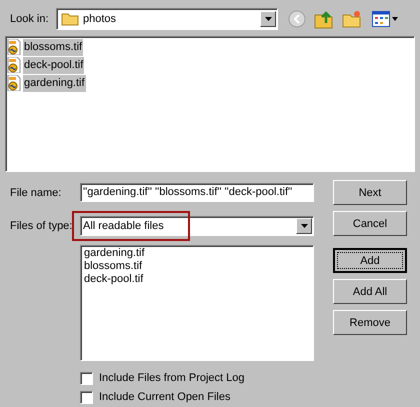 This screenshot has width=420, height=407. Describe the element at coordinates (297, 19) in the screenshot. I see `back-icon` at that location.